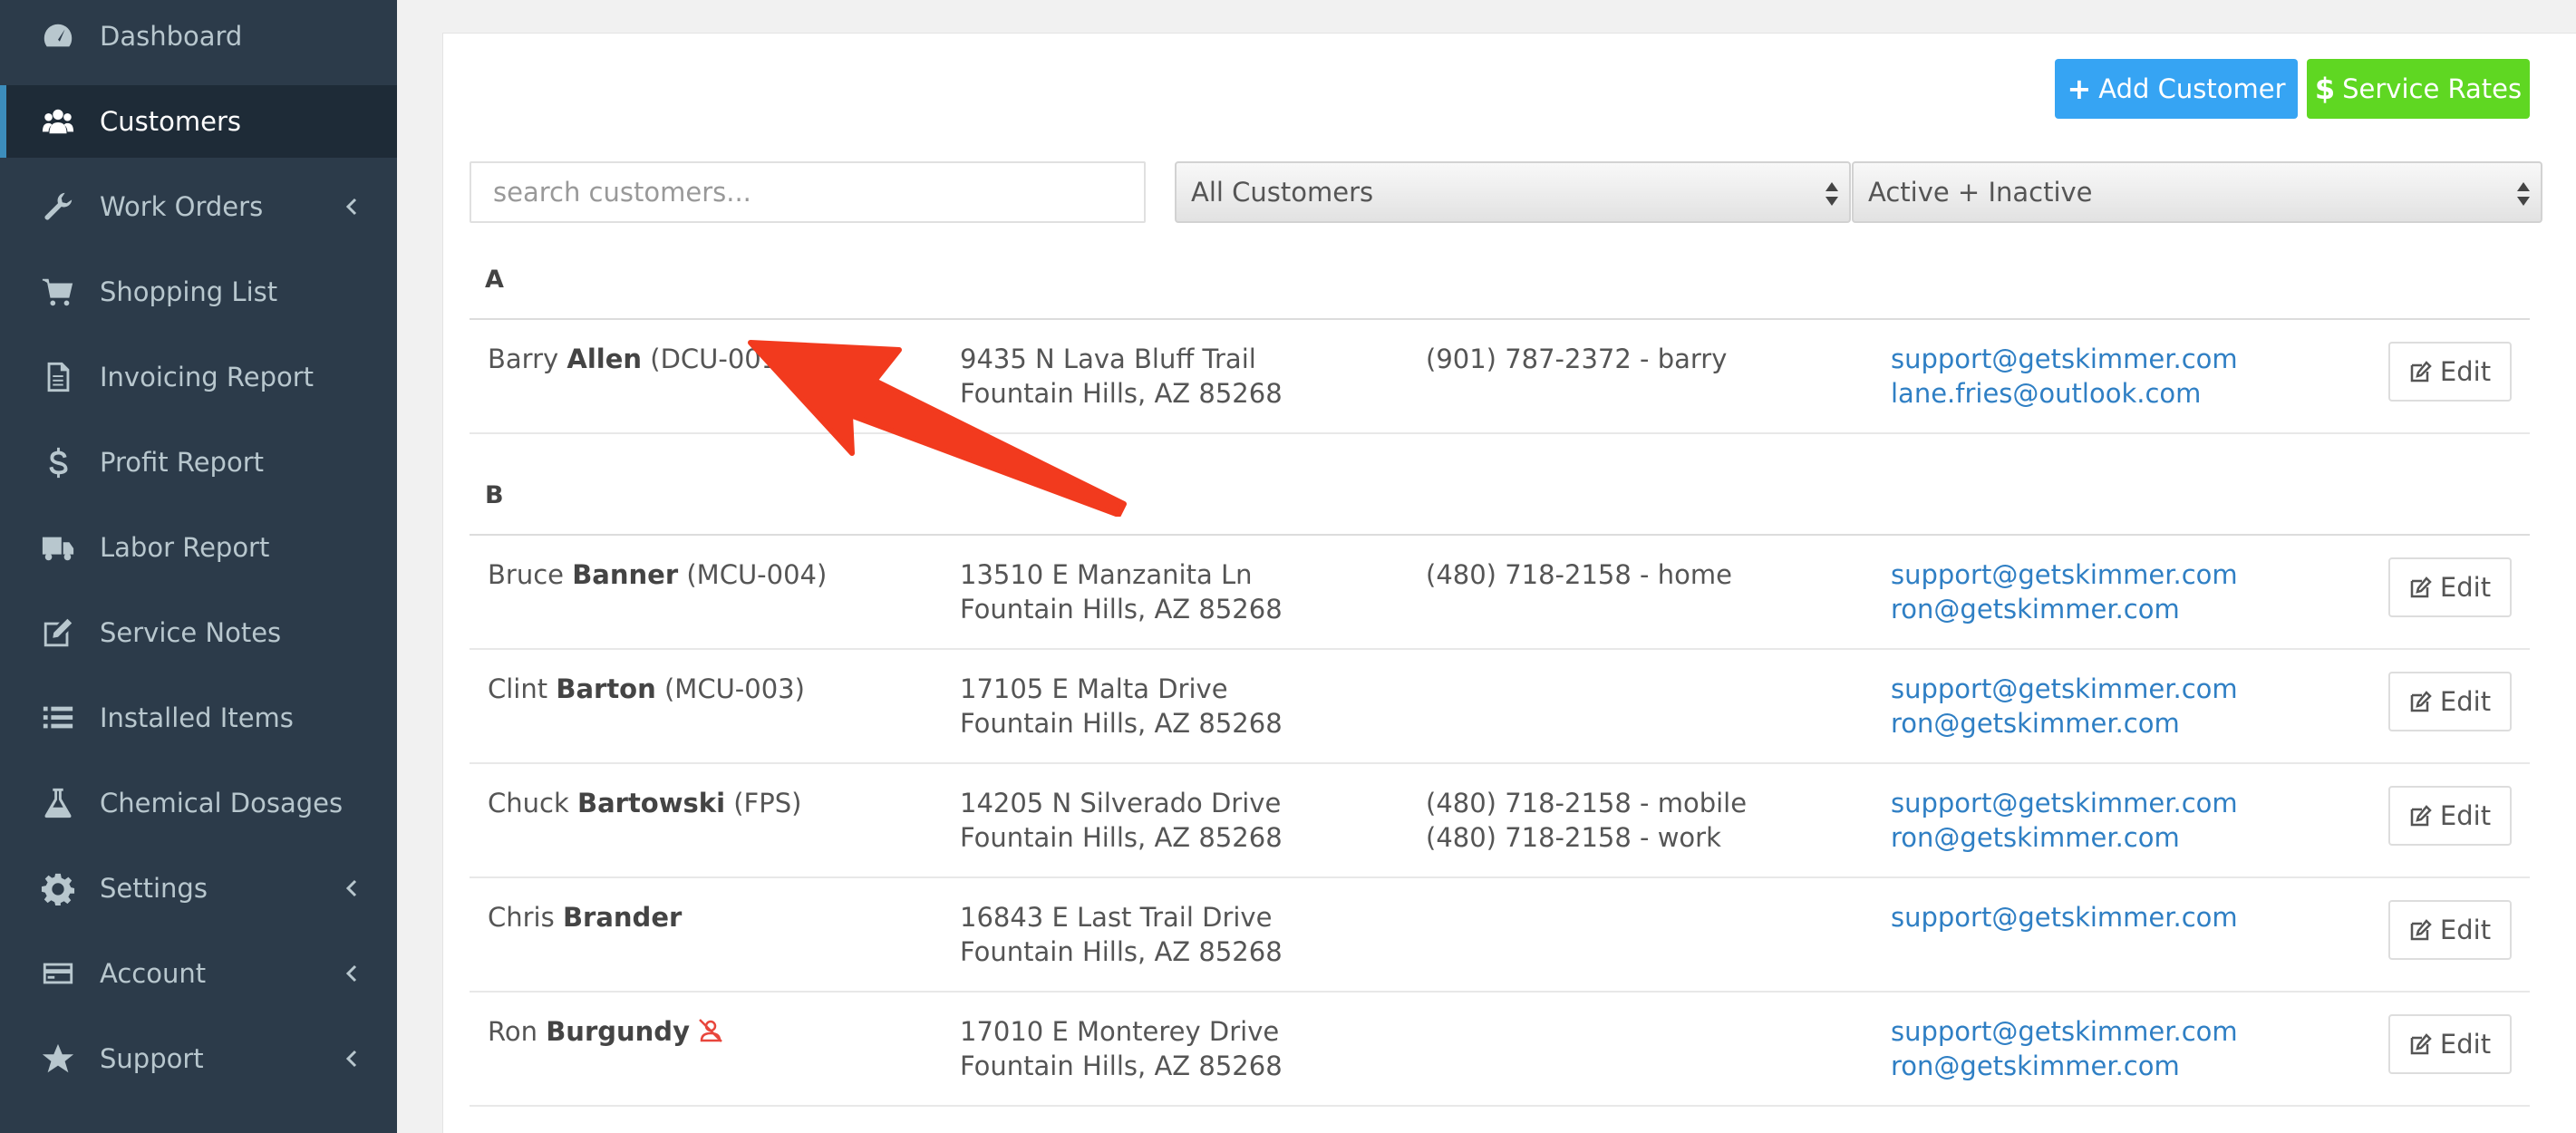 This screenshot has width=2576, height=1133. I want to click on select-arrows-icon, so click(1832, 193).